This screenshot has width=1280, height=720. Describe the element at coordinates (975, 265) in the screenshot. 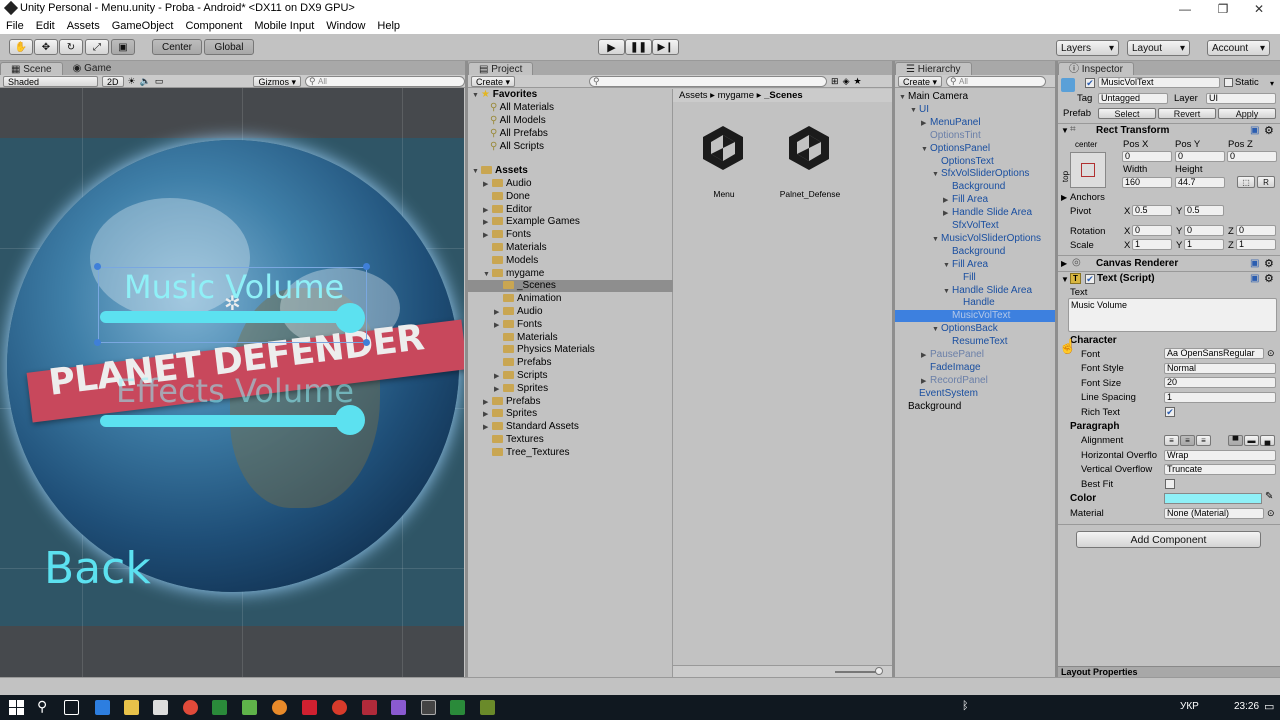

I see `hierarchy-item: ▼ Fill Area` at that location.